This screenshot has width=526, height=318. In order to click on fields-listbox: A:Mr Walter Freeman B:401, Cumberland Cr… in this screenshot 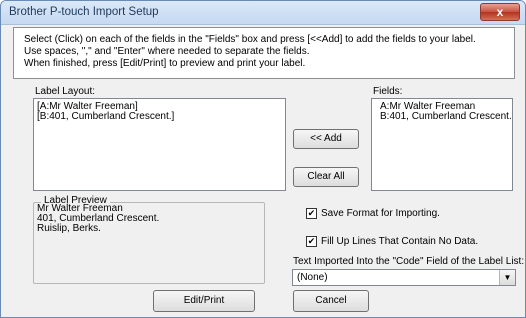, I will do `click(442, 144)`.